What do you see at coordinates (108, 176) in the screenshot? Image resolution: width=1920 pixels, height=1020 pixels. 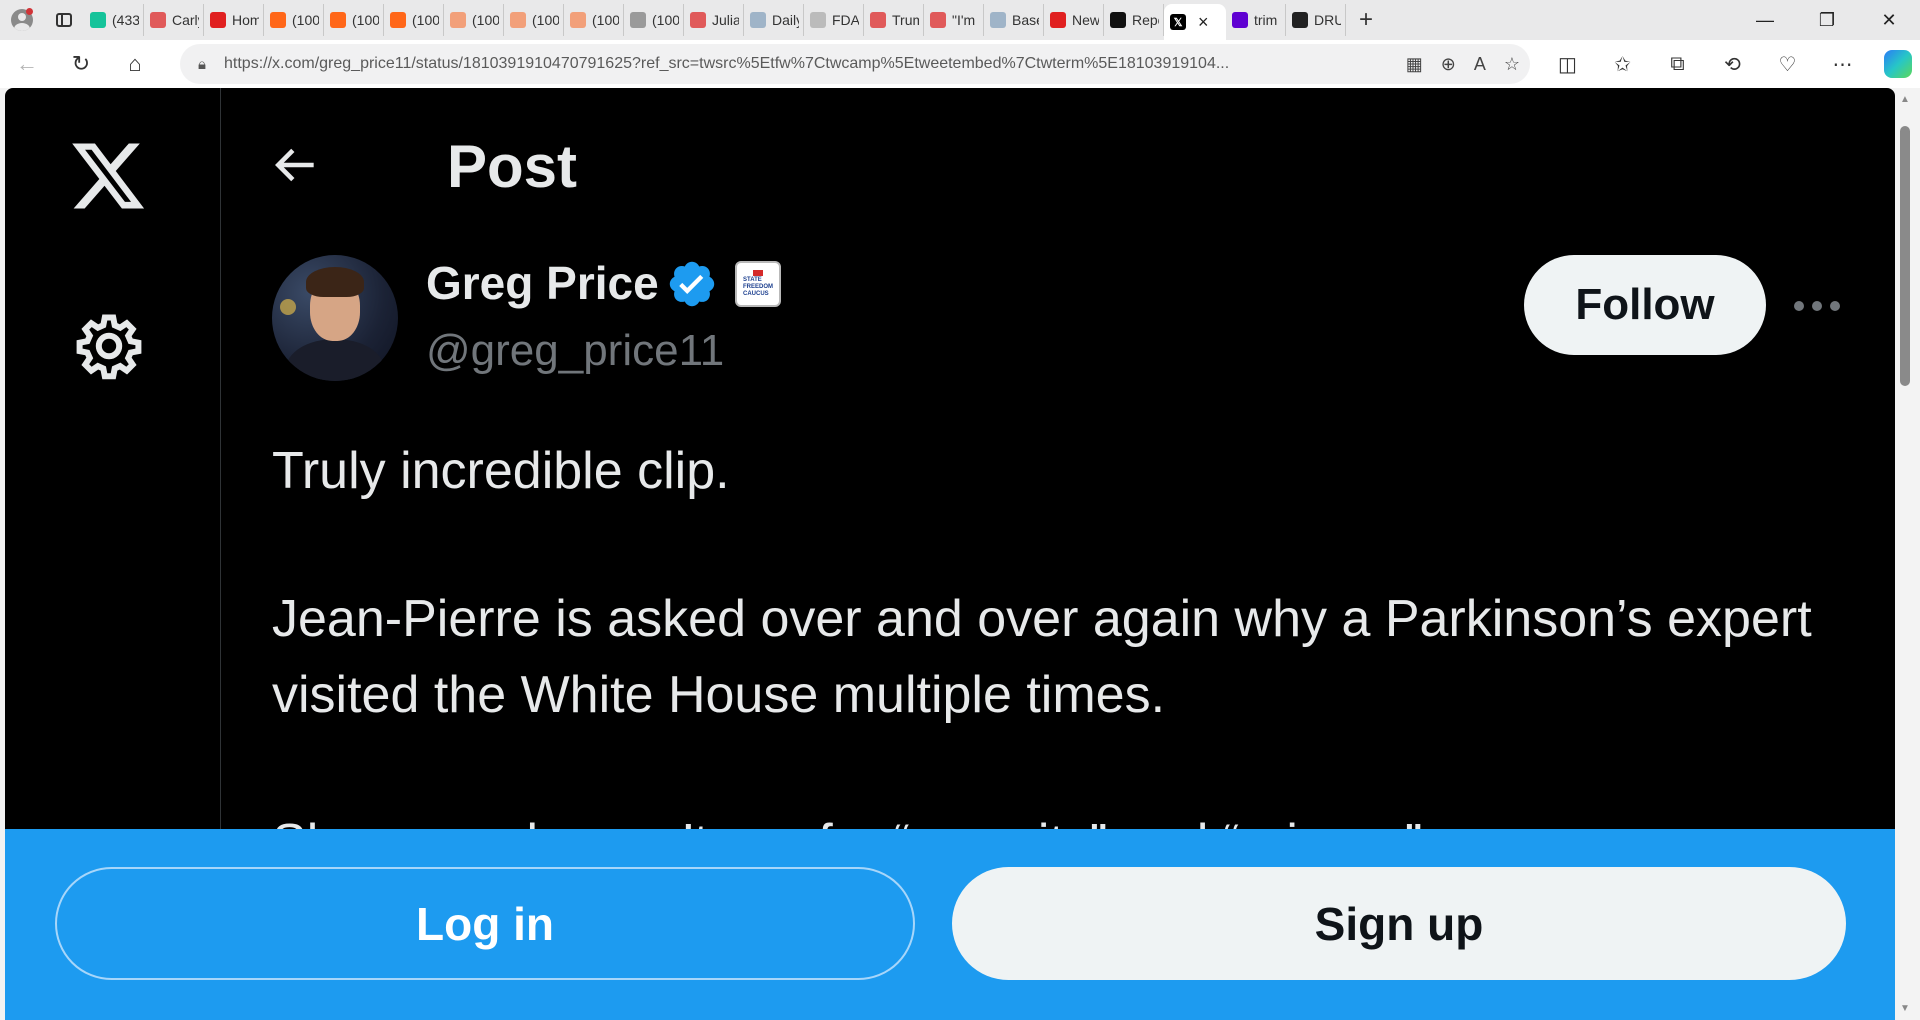 I see `x-logo-icon` at bounding box center [108, 176].